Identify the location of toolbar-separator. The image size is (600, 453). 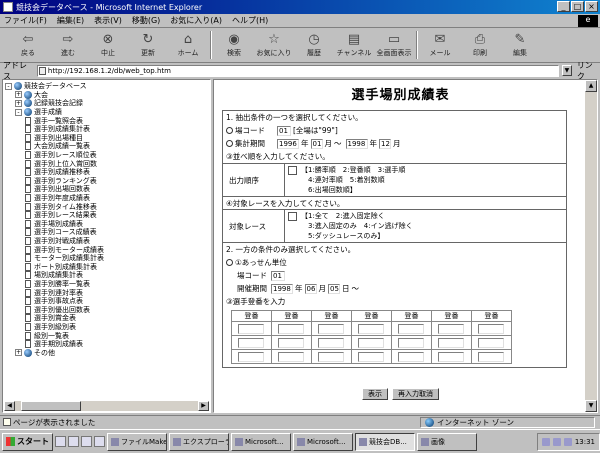
(211, 45).